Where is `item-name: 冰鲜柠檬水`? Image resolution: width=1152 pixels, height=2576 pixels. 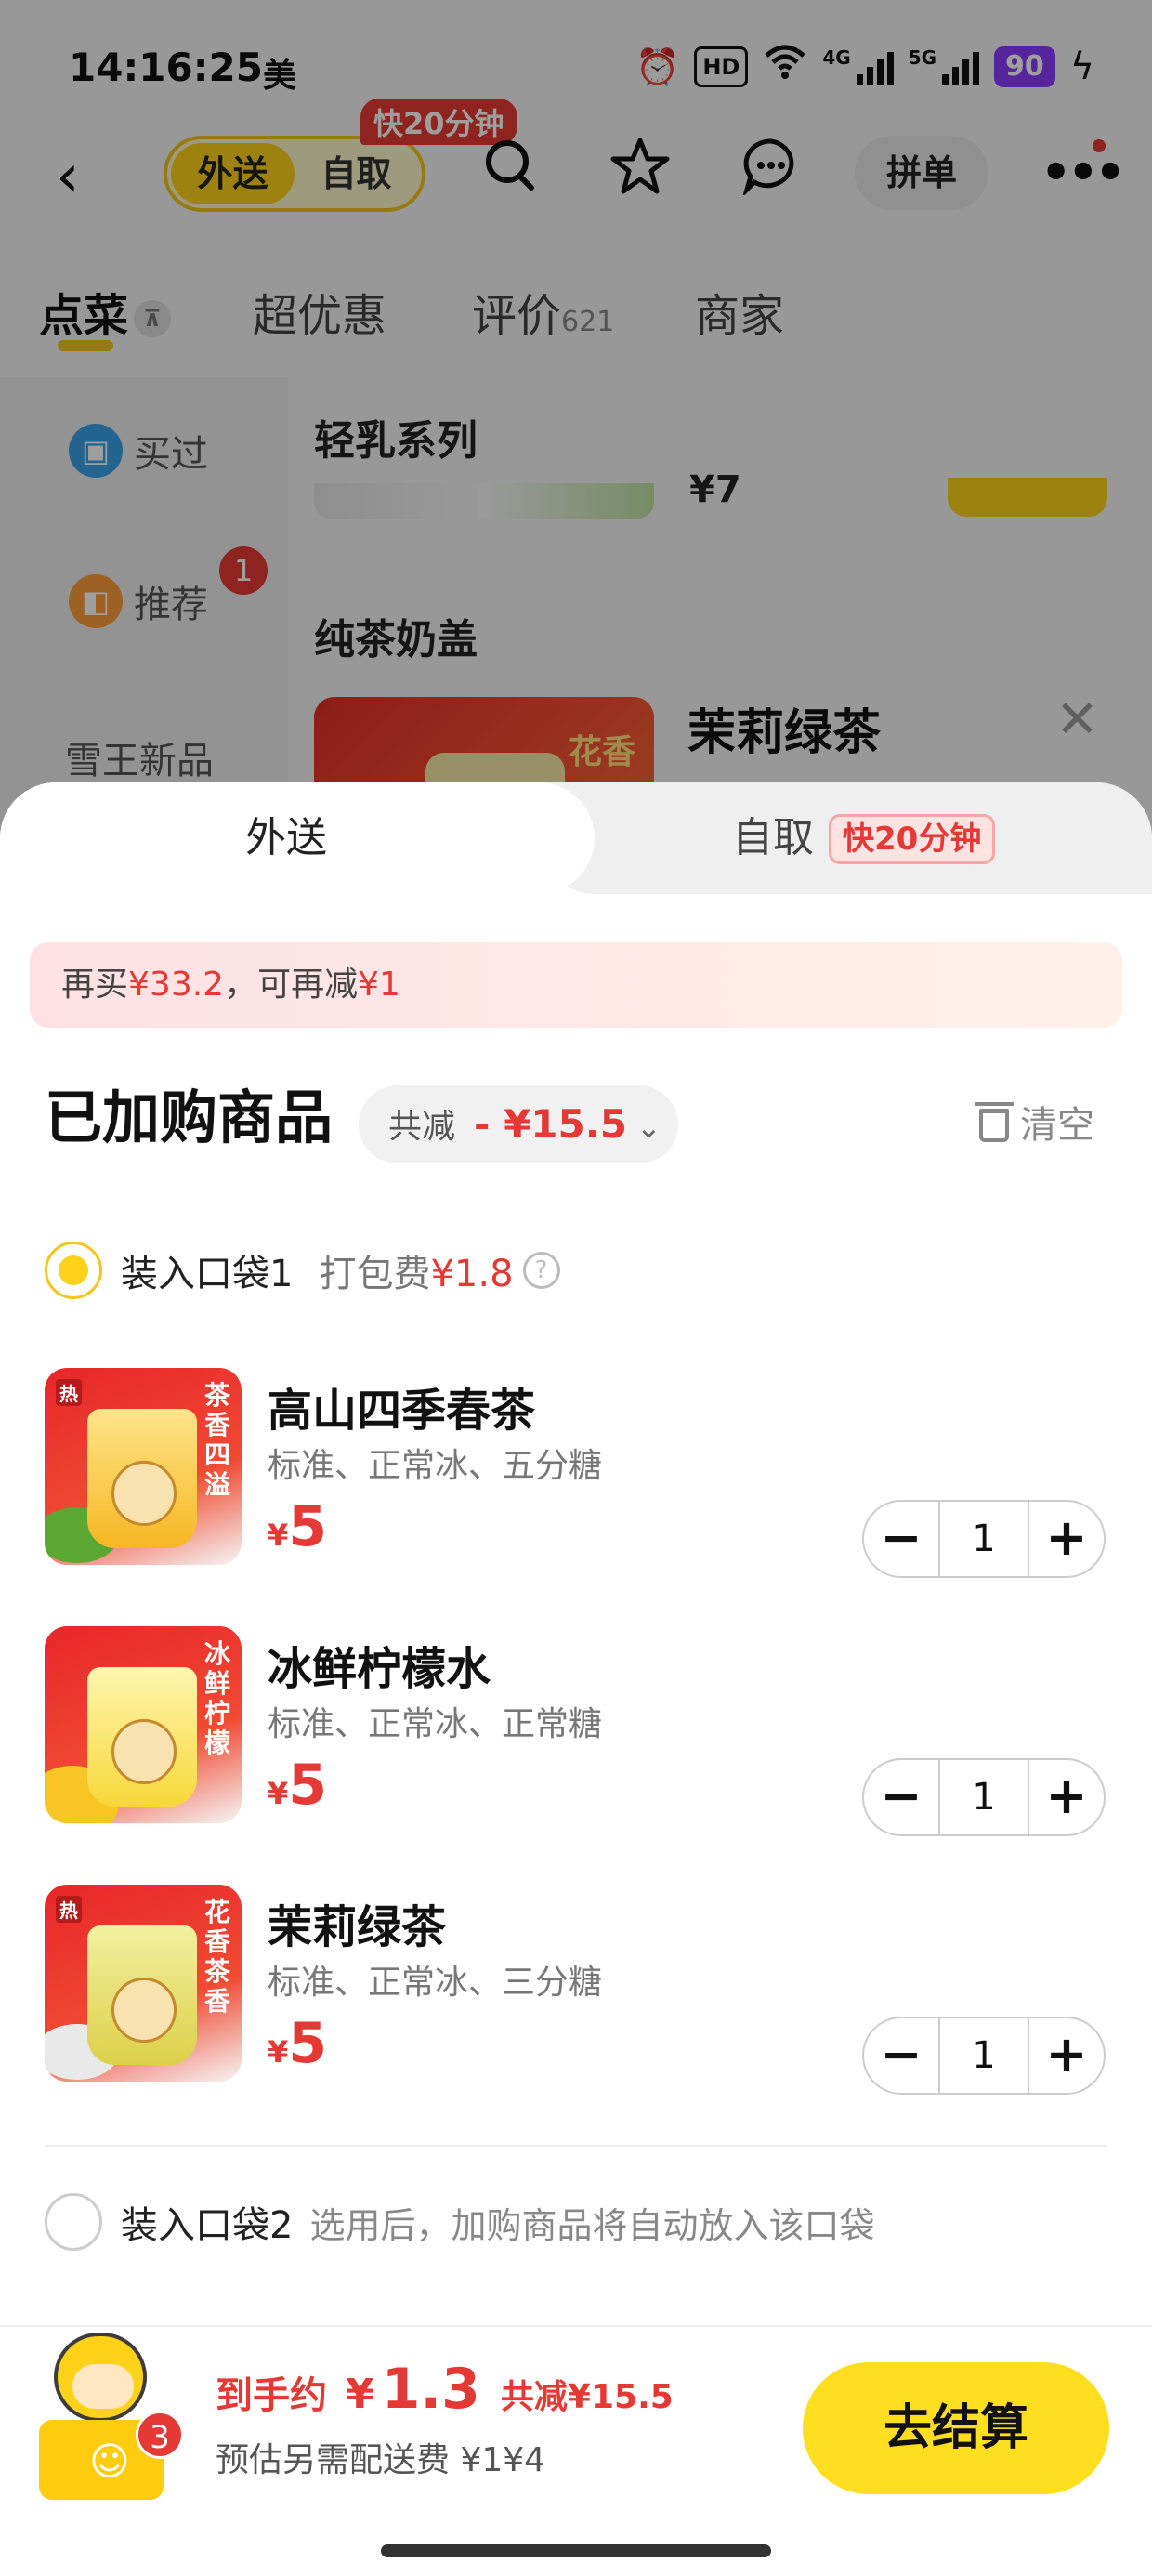 item-name: 冰鲜柠檬水 is located at coordinates (379, 1669).